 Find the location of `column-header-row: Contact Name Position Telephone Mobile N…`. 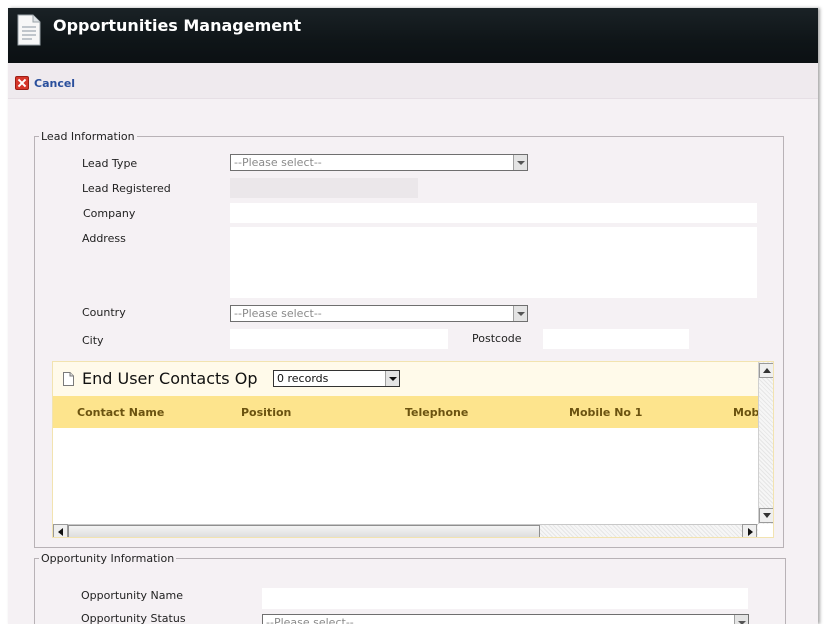

column-header-row: Contact Name Position Telephone Mobile N… is located at coordinates (406, 412).